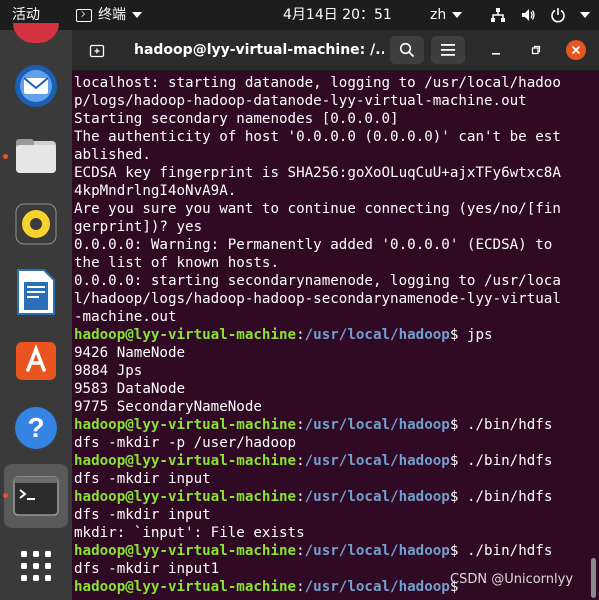 This screenshot has width=599, height=600. I want to click on hamburger-icon, so click(448, 50).